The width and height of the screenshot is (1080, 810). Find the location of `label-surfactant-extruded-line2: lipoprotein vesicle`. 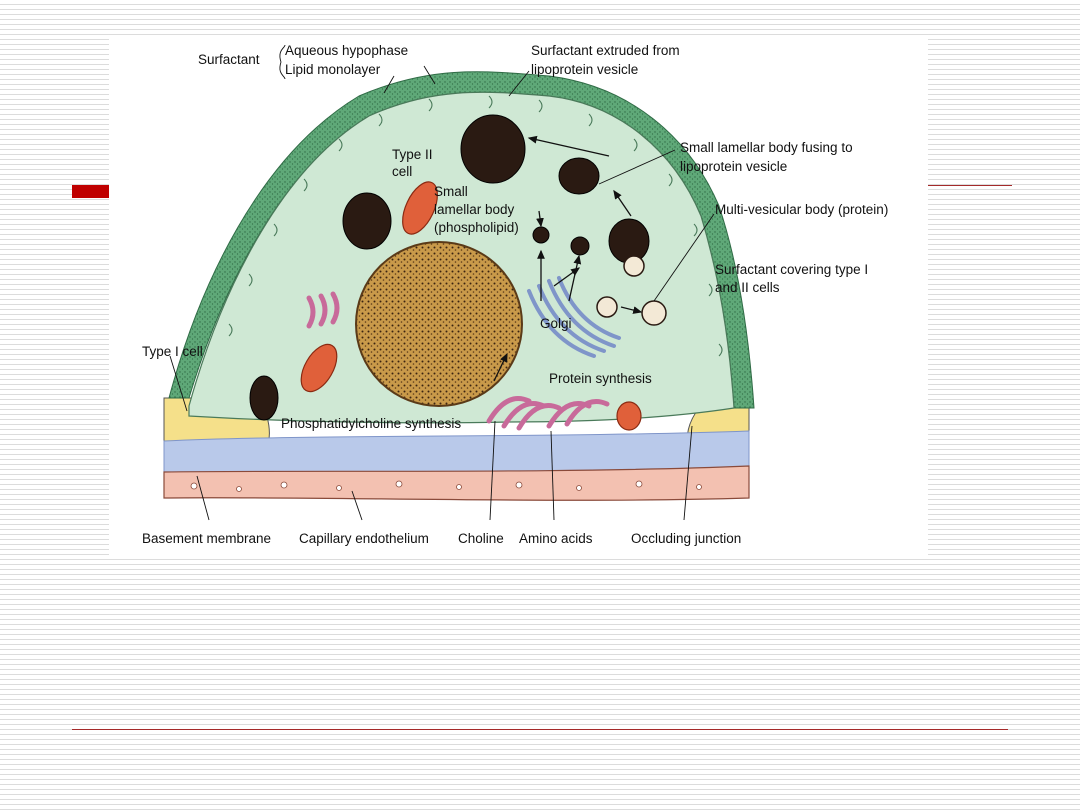

label-surfactant-extruded-line2: lipoprotein vesicle is located at coordinates (584, 69).